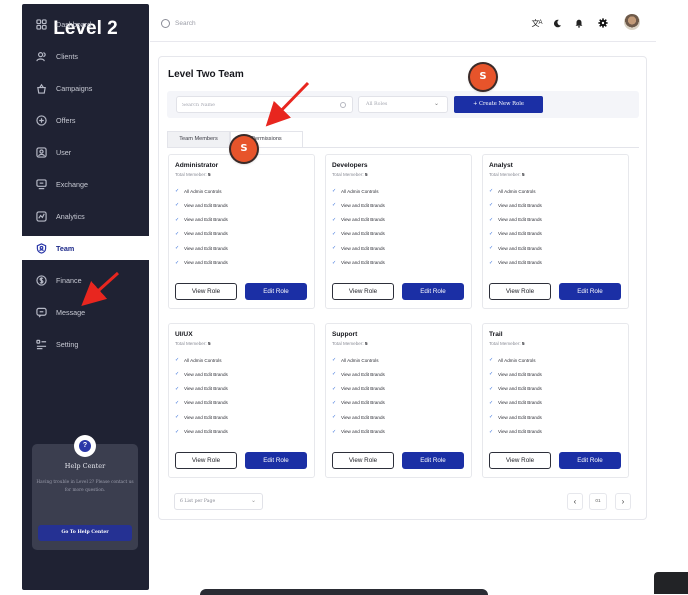 The width and height of the screenshot is (688, 595). Describe the element at coordinates (287, 104) in the screenshot. I see `arrow-to-create-role` at that location.